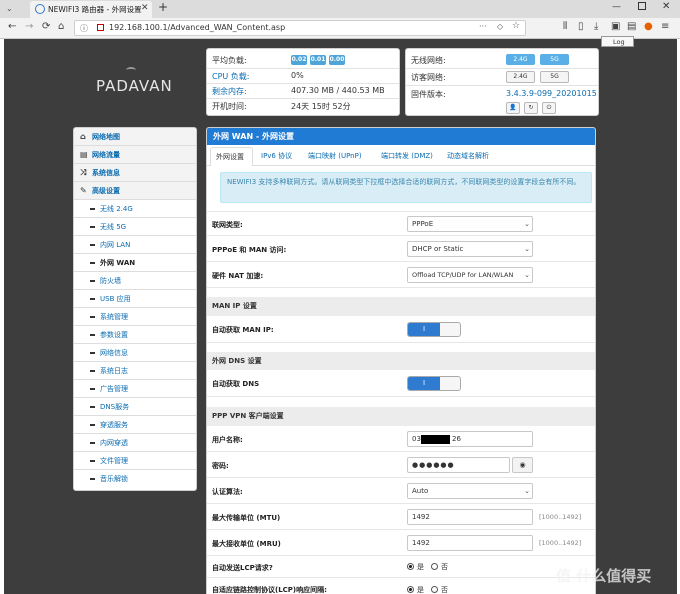 Image resolution: width=680 pixels, height=594 pixels. What do you see at coordinates (299, 60) in the screenshot?
I see `load-1m-badge: 0.02` at bounding box center [299, 60].